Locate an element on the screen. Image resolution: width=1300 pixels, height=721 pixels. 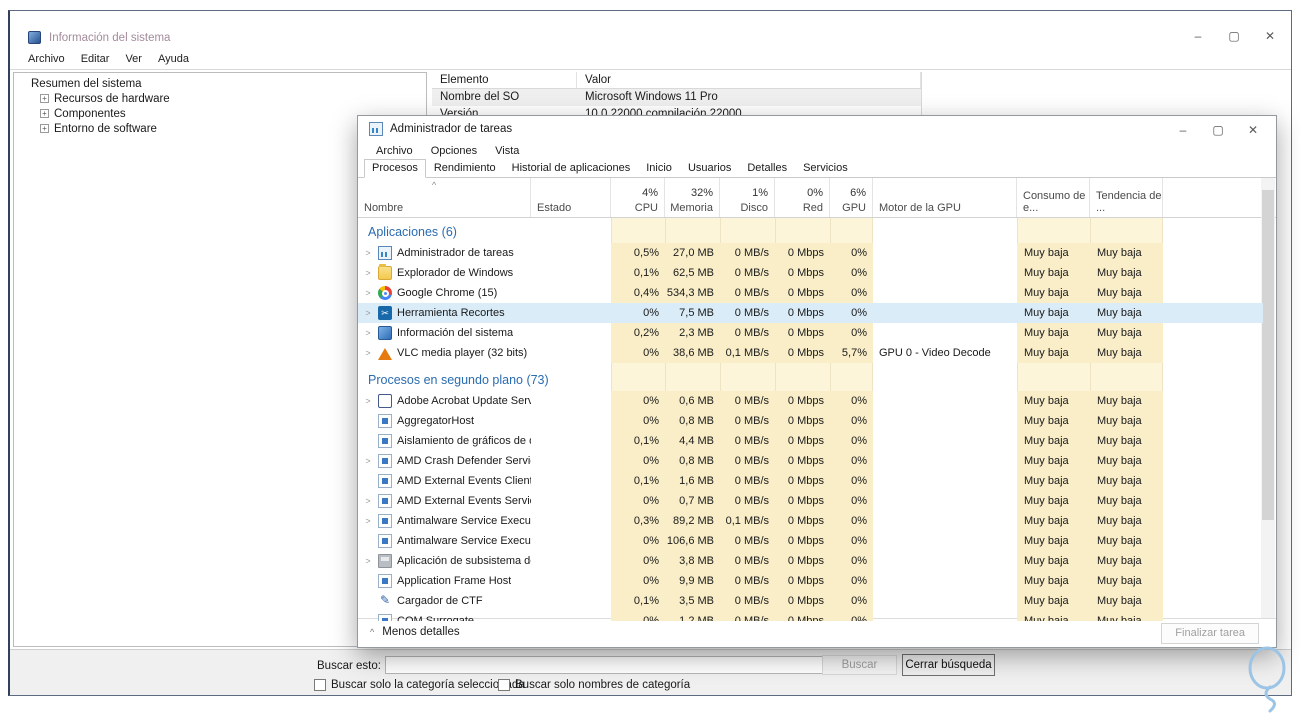
column-header-motor-gpu: Motor de la GPU is located at coordinates (945, 197).